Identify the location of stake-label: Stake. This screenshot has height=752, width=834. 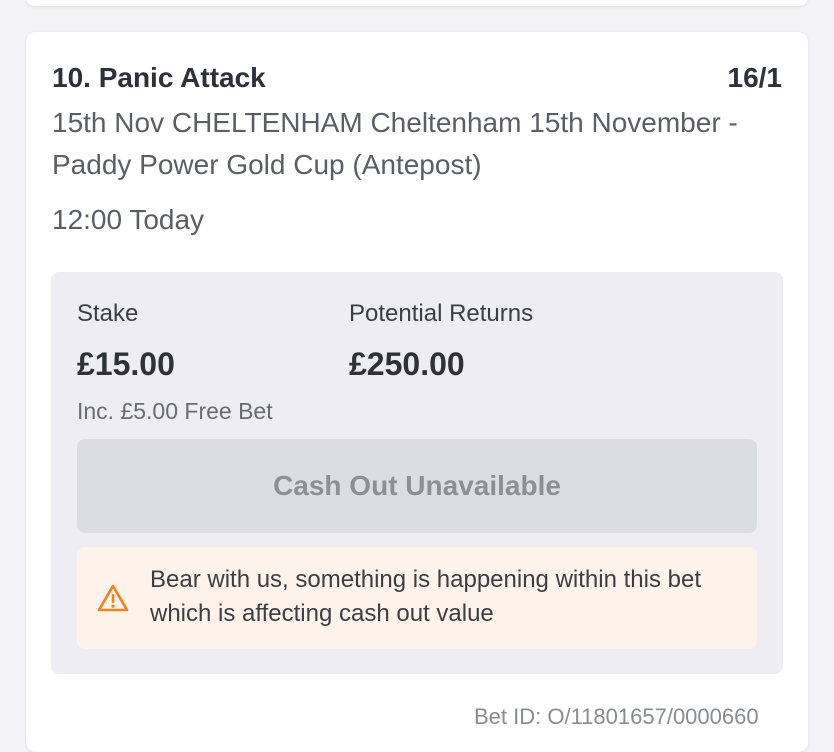
(108, 313).